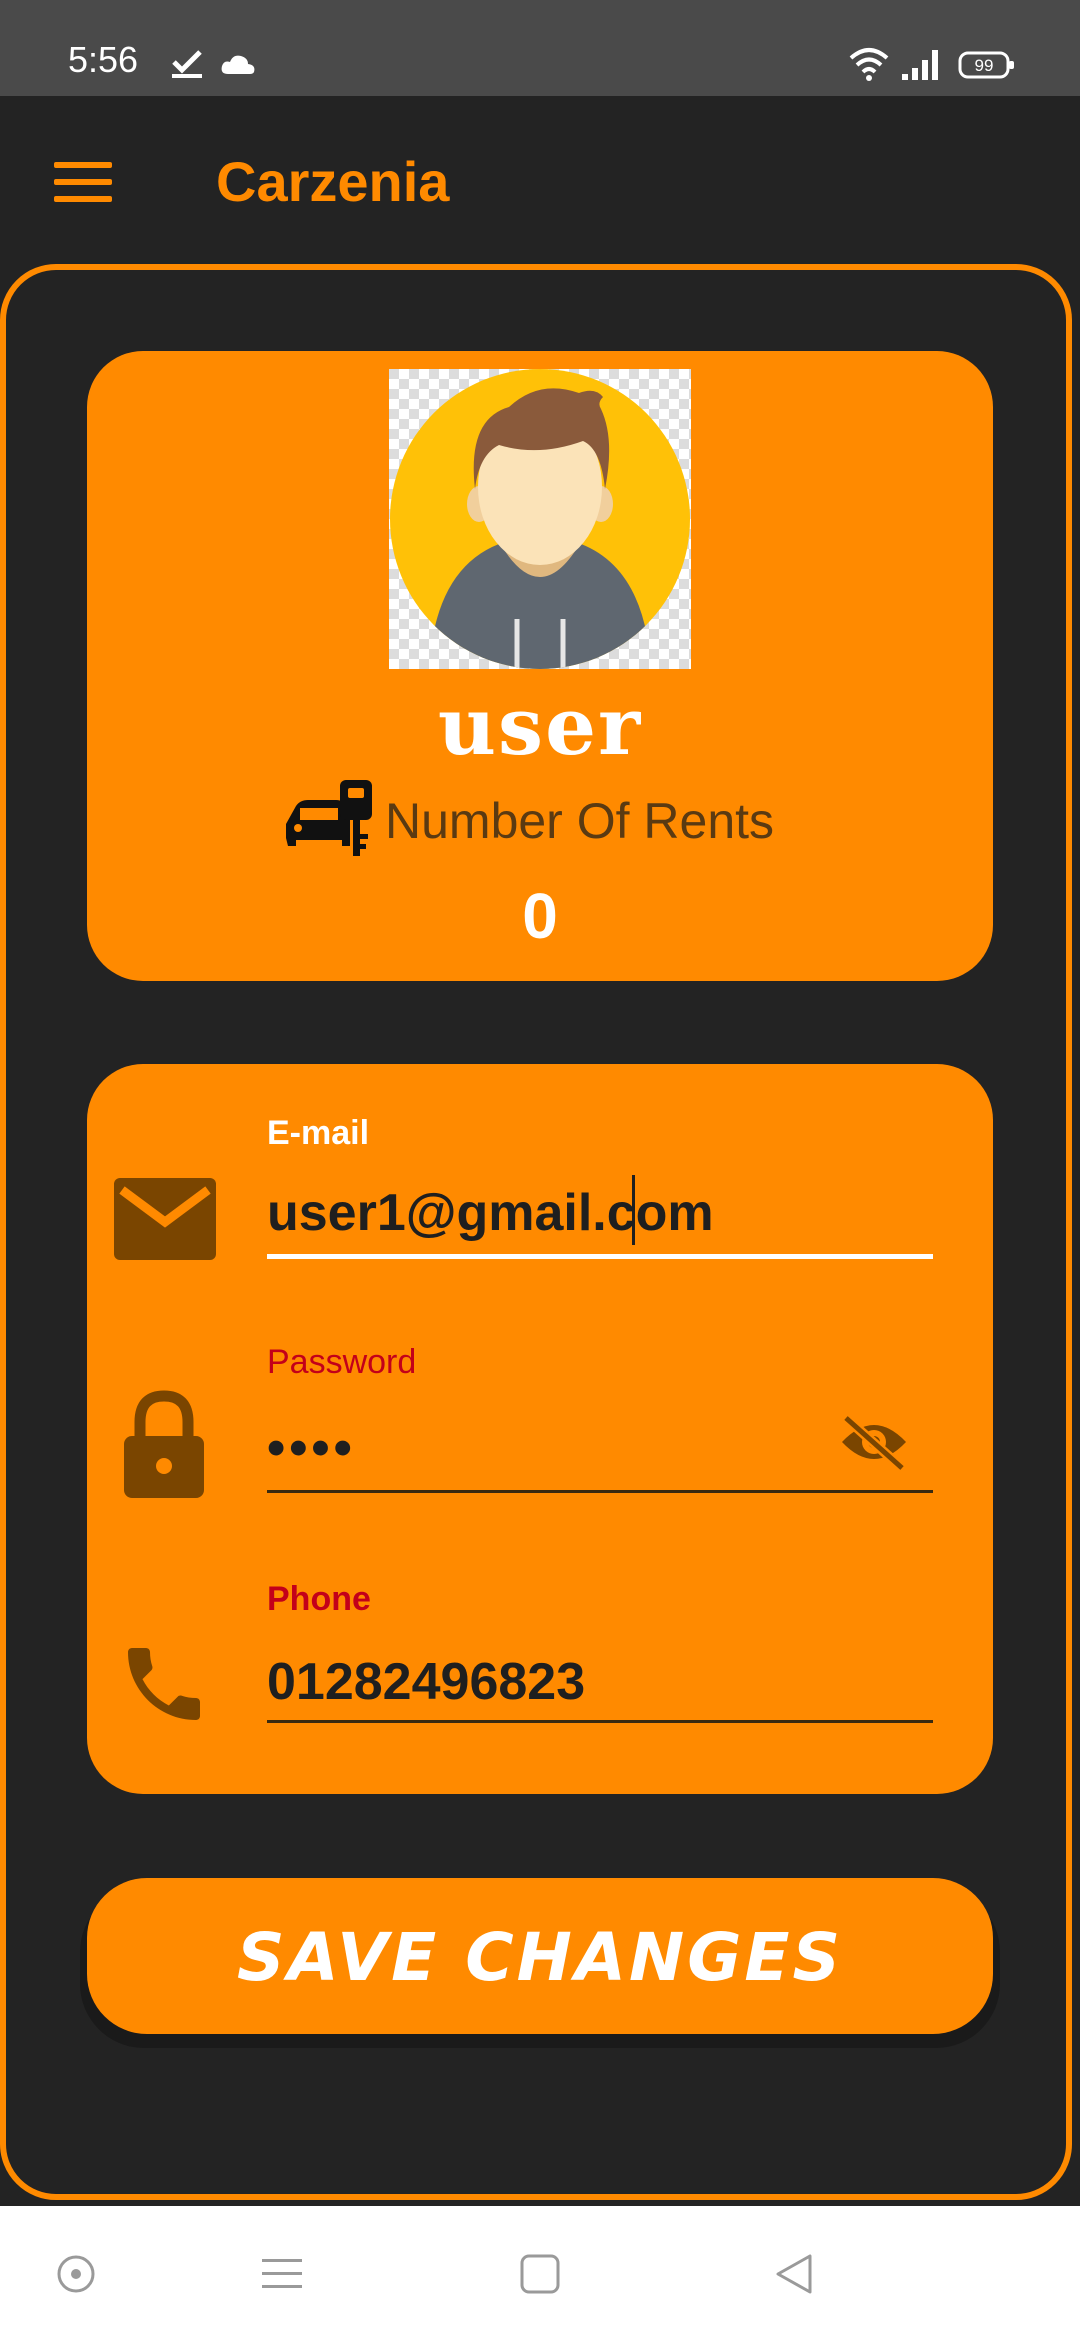 The height and width of the screenshot is (2340, 1080). Describe the element at coordinates (329, 818) in the screenshot. I see `car-key-icon` at that location.